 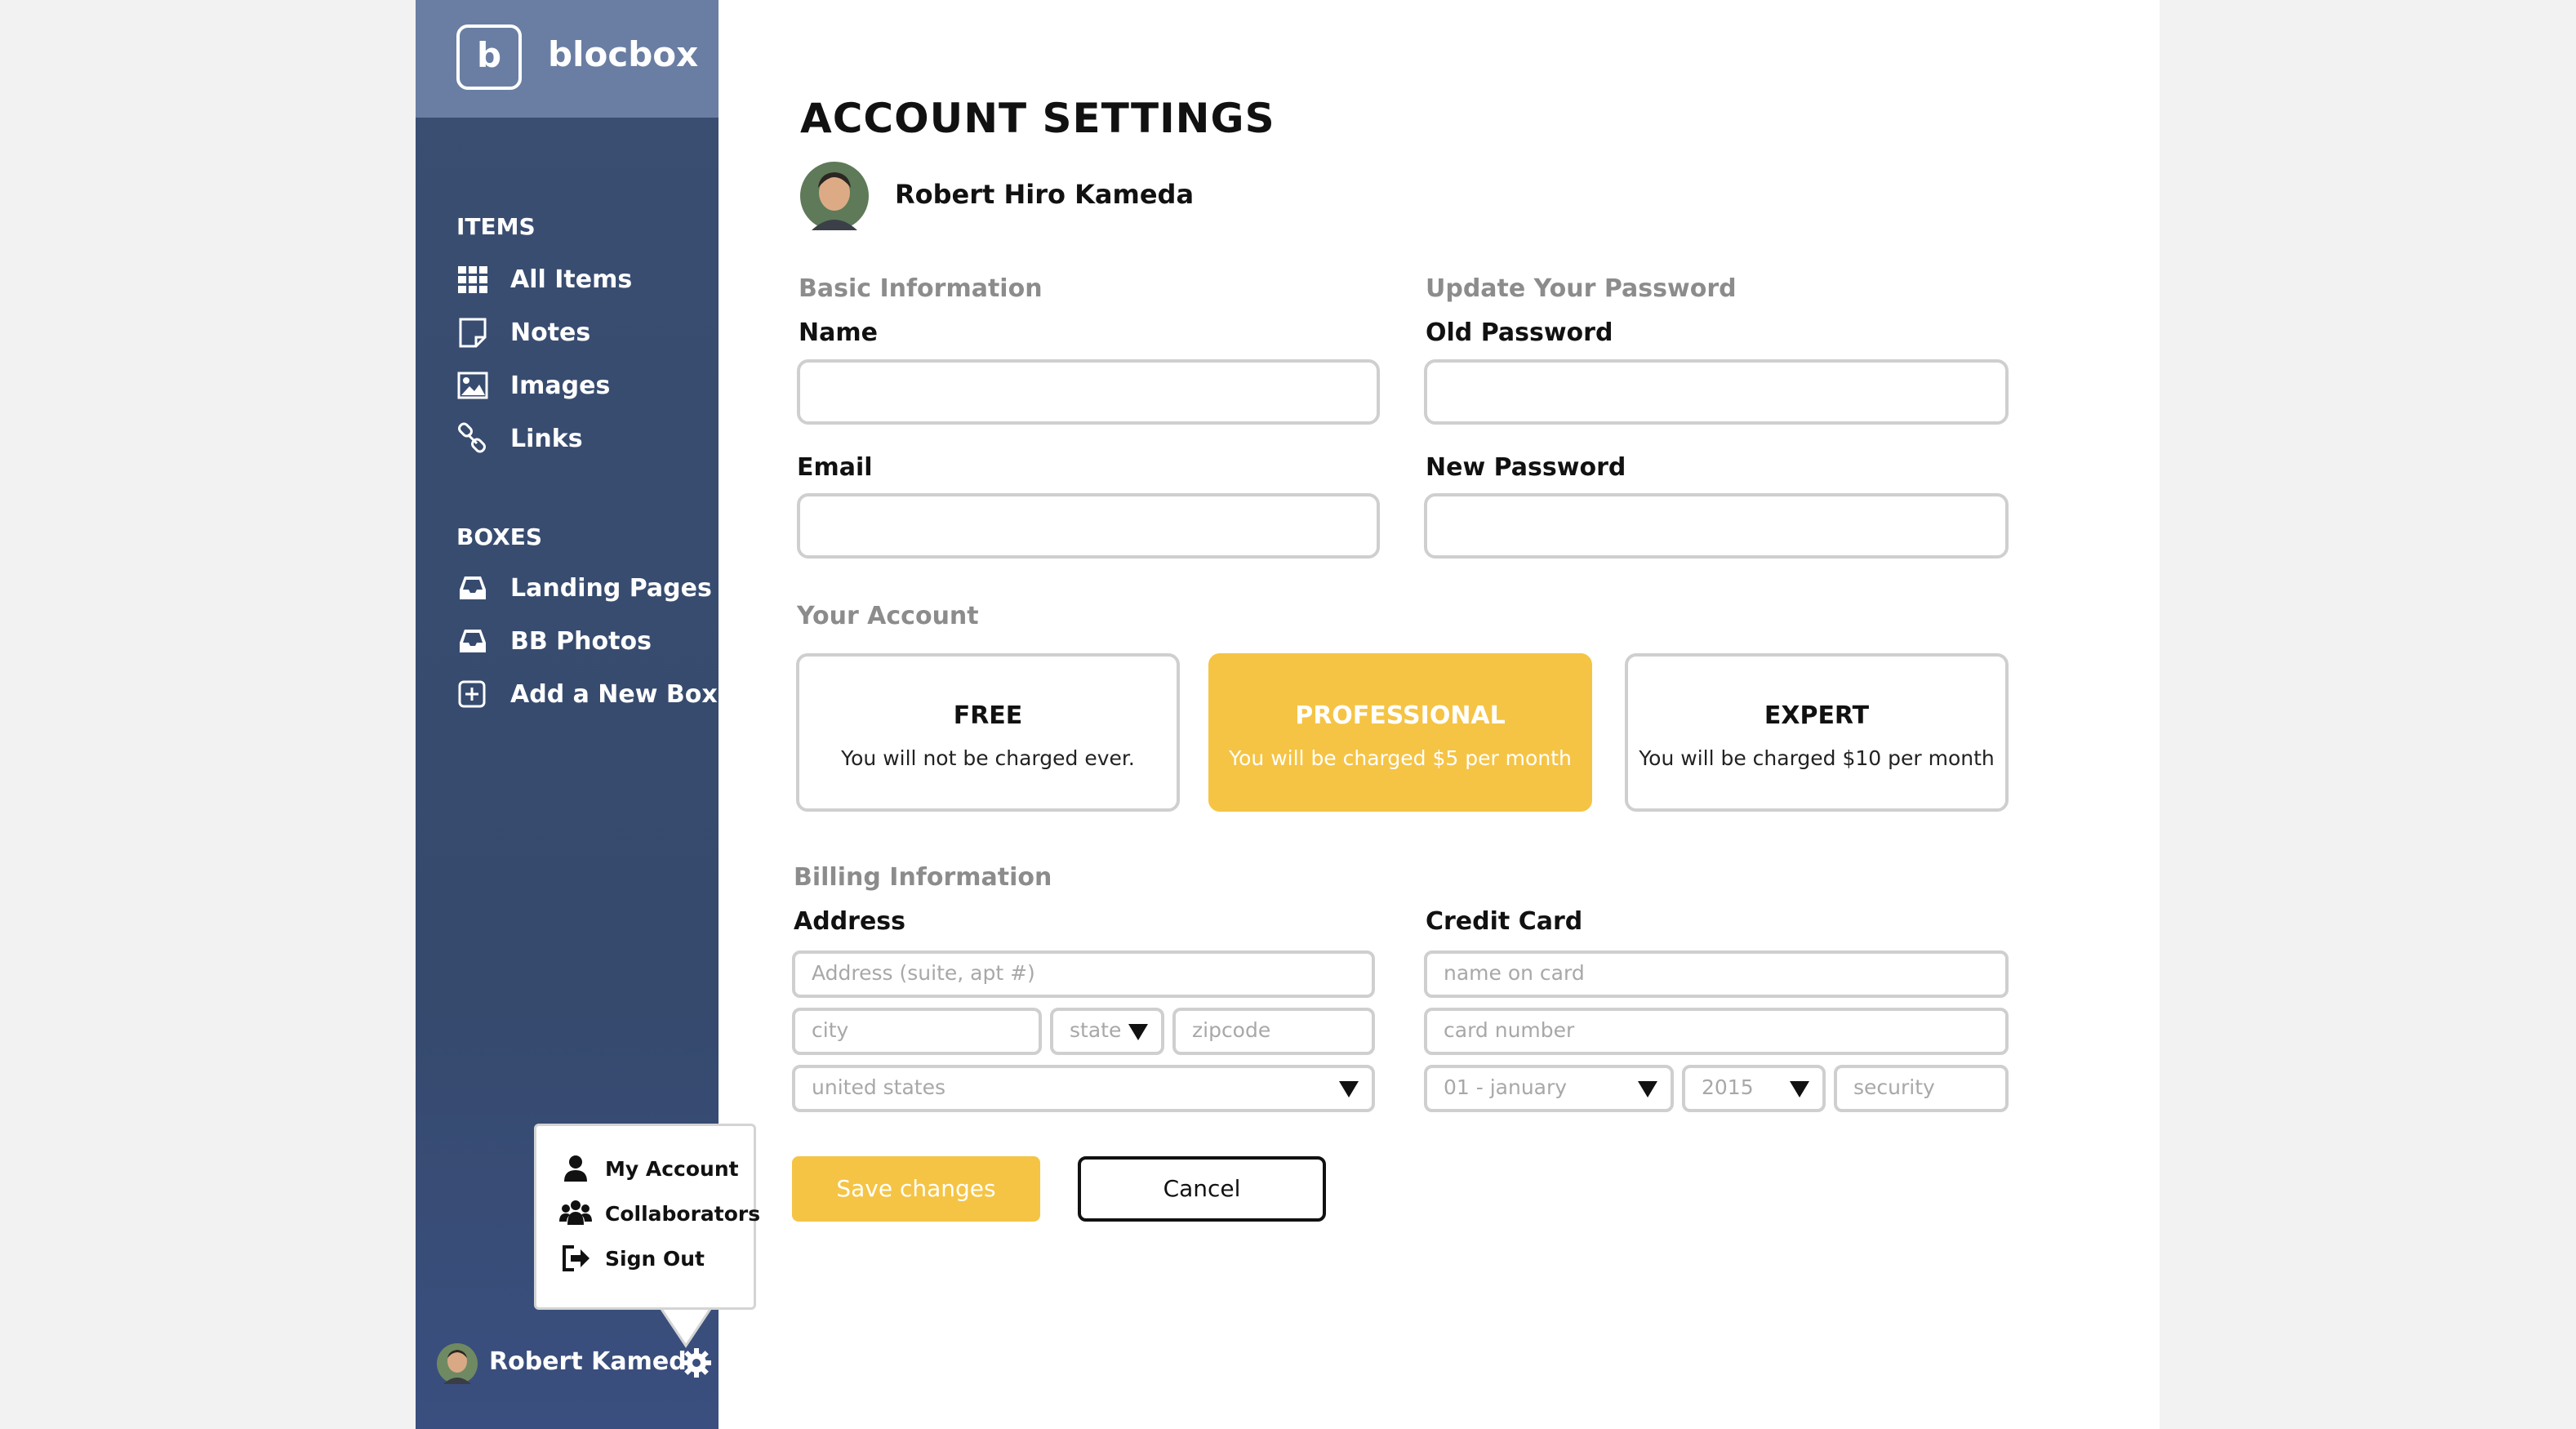 What do you see at coordinates (1037, 118) in the screenshot?
I see `page-title: ACCOUNT SETTINGS` at bounding box center [1037, 118].